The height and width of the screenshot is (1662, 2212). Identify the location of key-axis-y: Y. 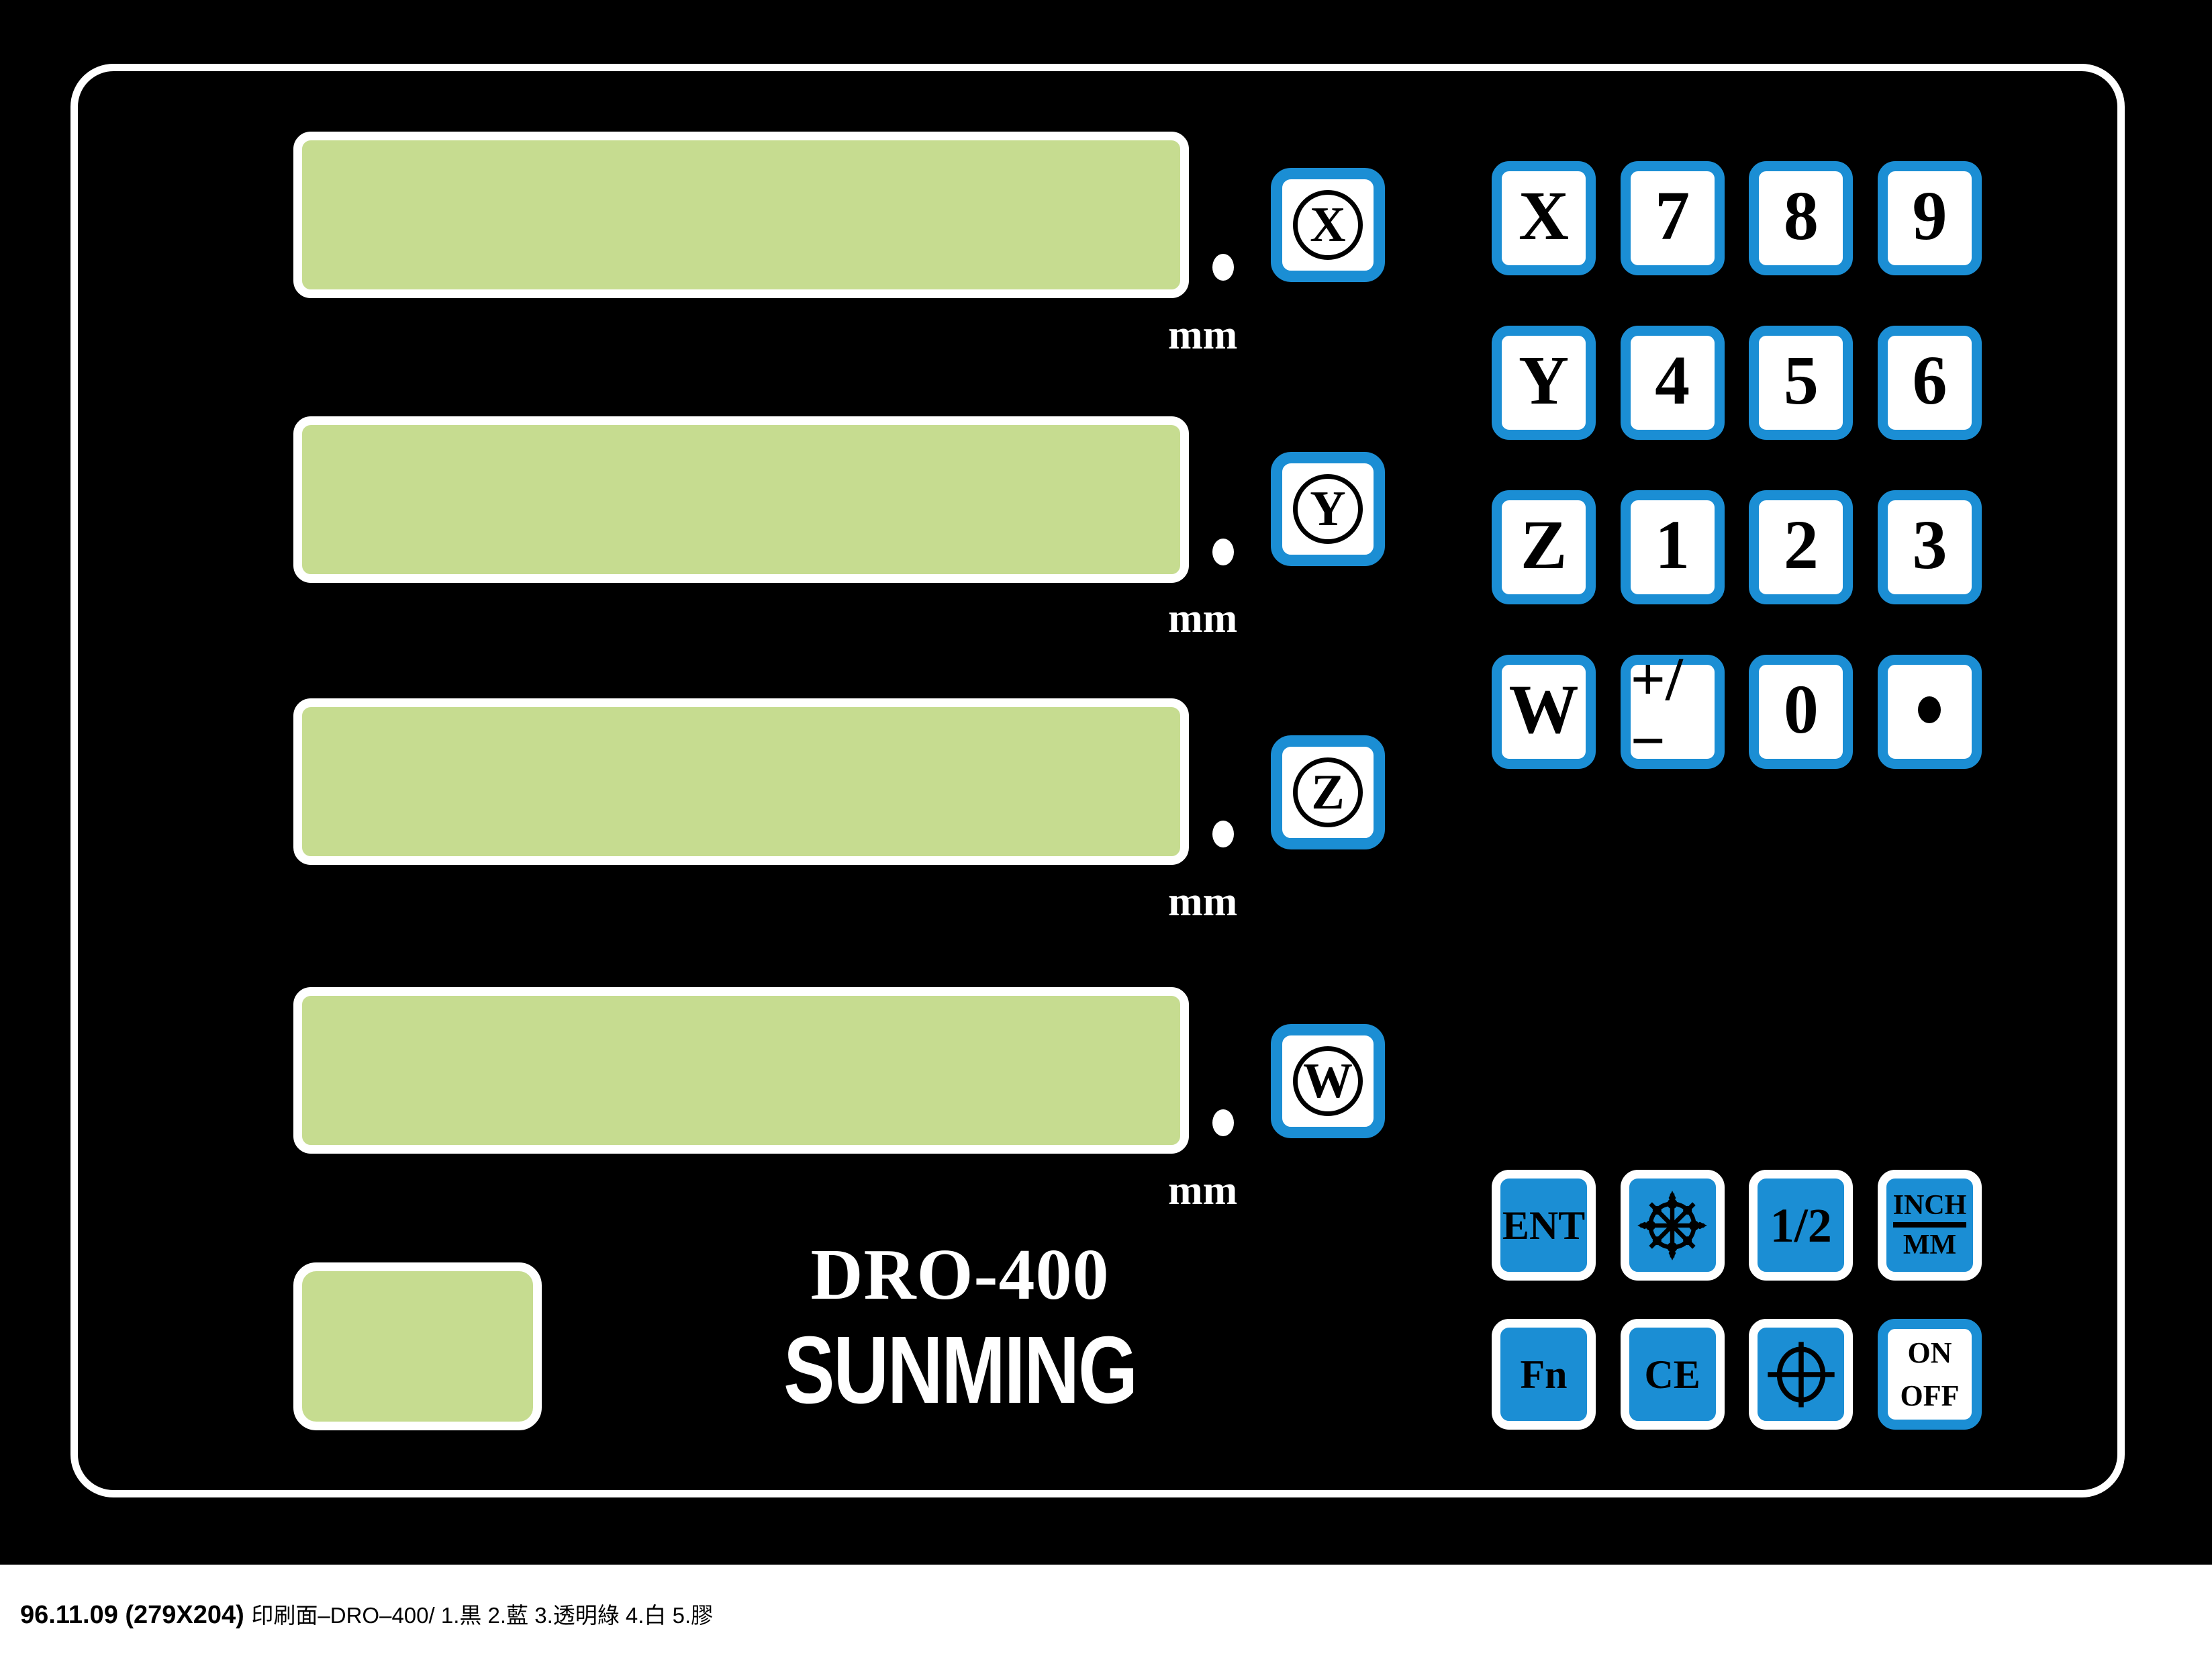
(1544, 383).